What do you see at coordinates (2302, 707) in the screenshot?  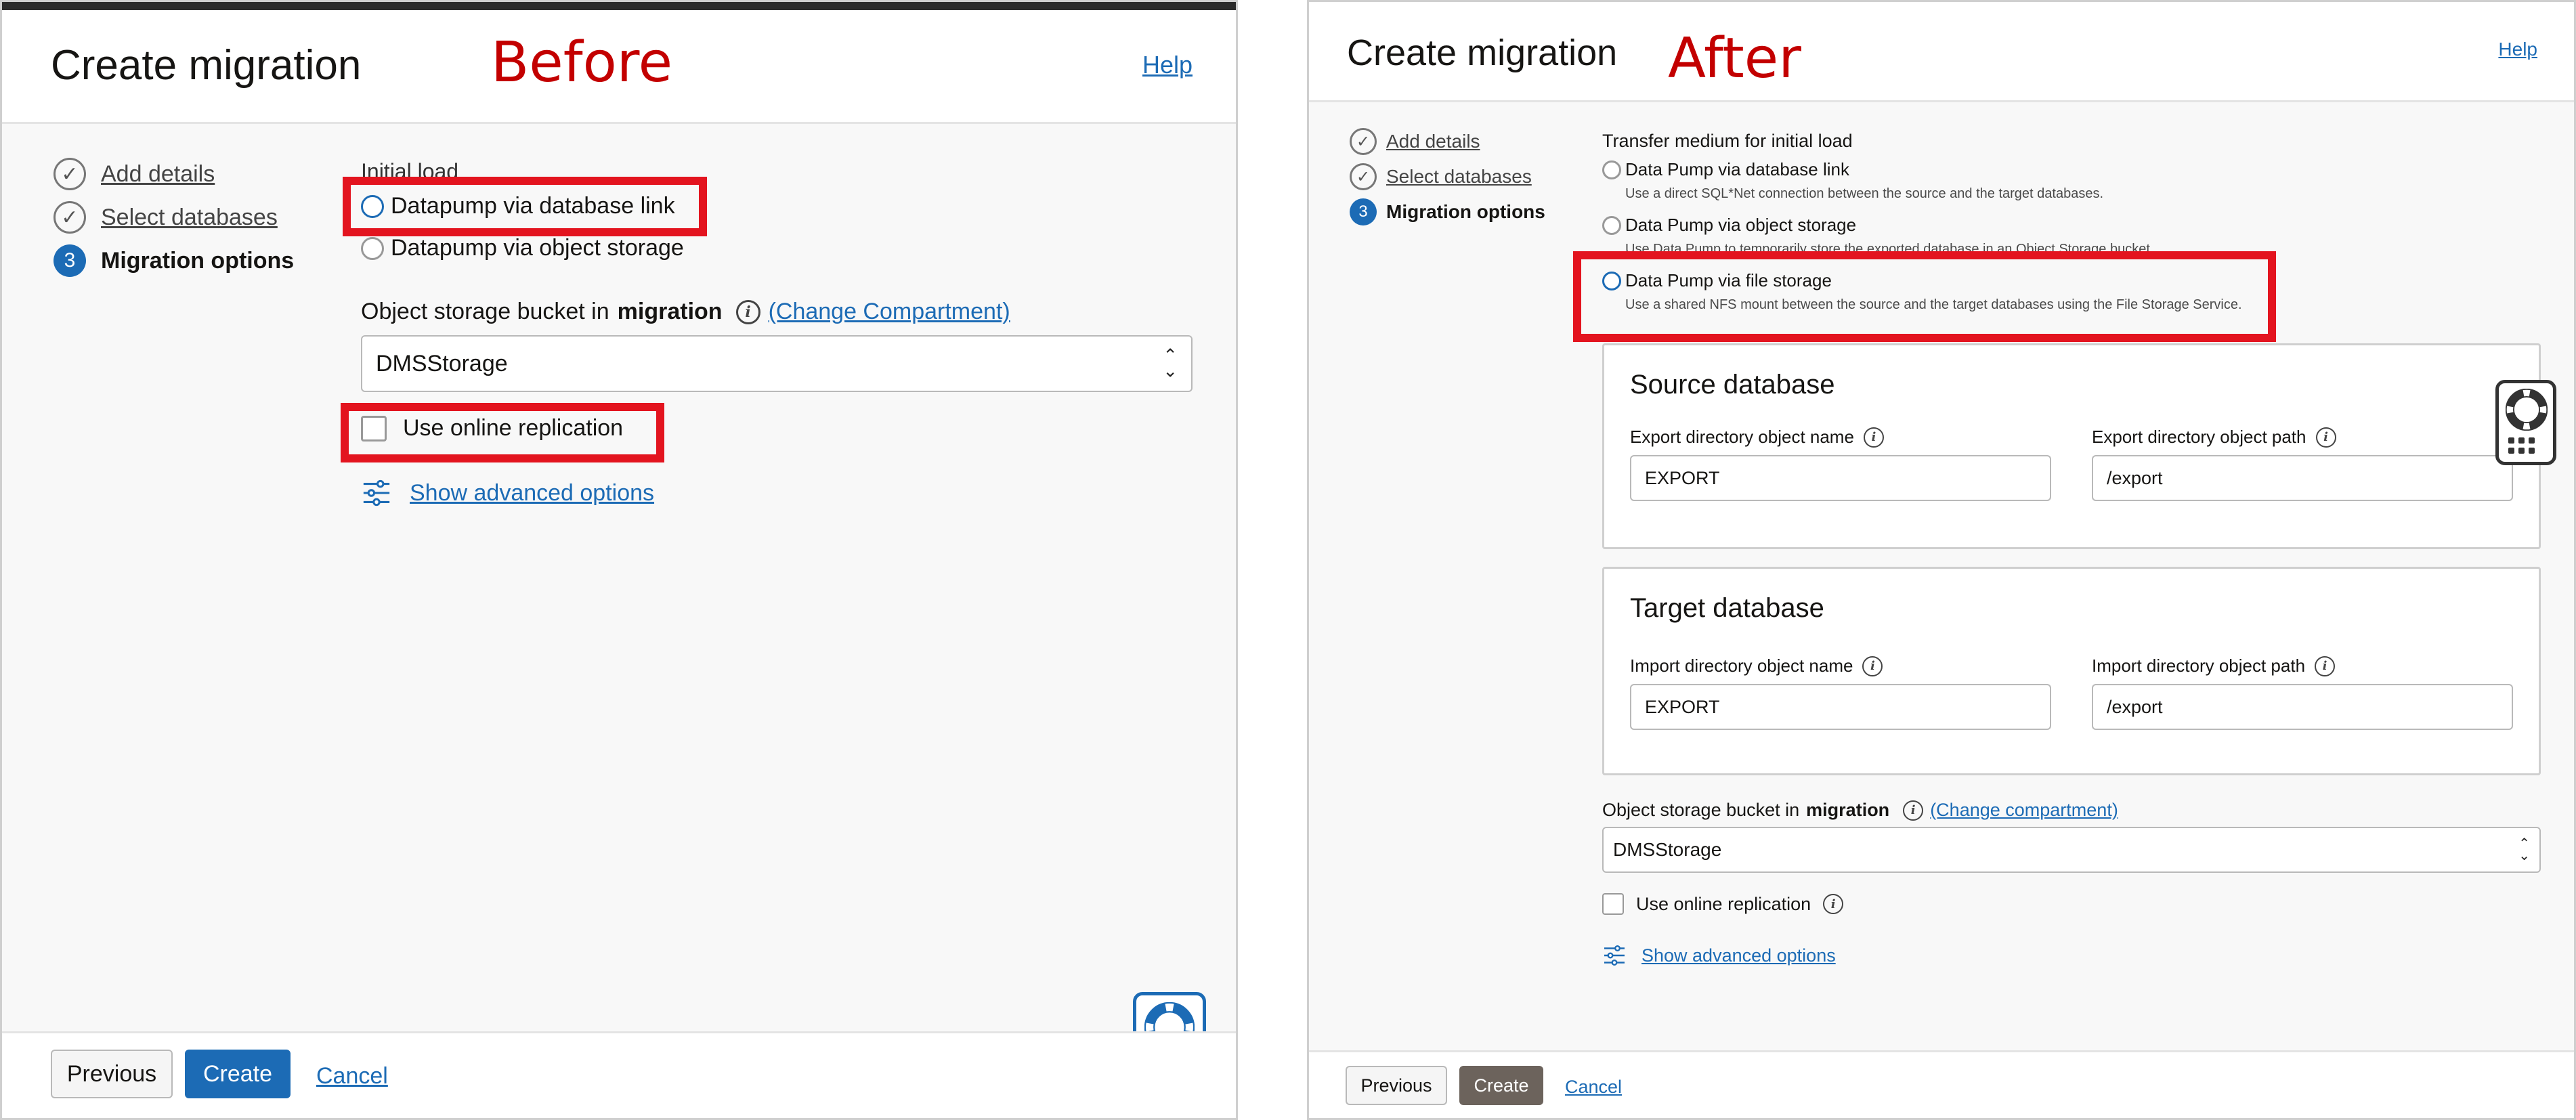 I see `import-path-input: /export` at bounding box center [2302, 707].